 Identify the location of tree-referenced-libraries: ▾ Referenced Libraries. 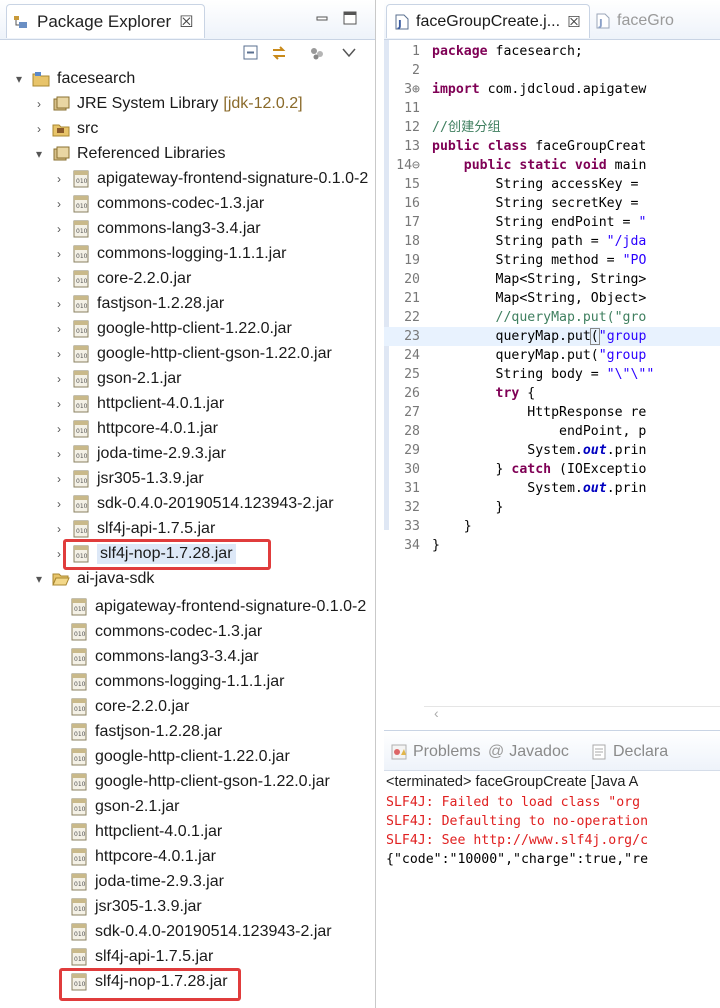
(129, 153).